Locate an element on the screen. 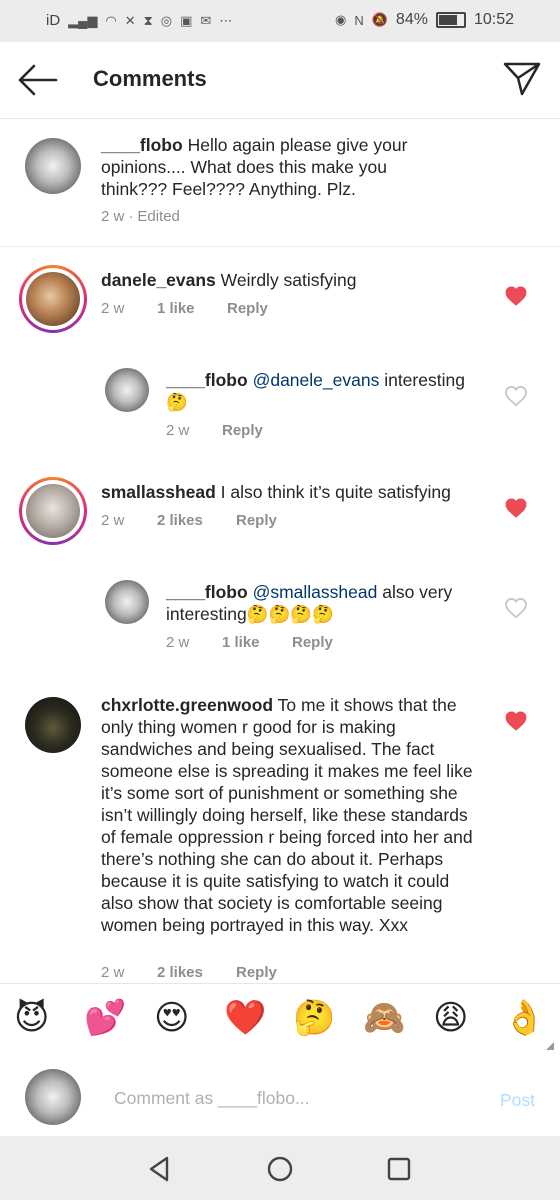 The image size is (560, 1200). reply-text: ____flobo @danele_evans interesting 🤔 is located at coordinates (326, 391).